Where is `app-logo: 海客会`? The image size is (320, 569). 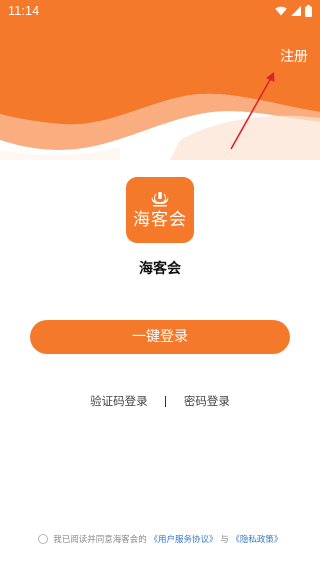 app-logo: 海客会 is located at coordinates (160, 210).